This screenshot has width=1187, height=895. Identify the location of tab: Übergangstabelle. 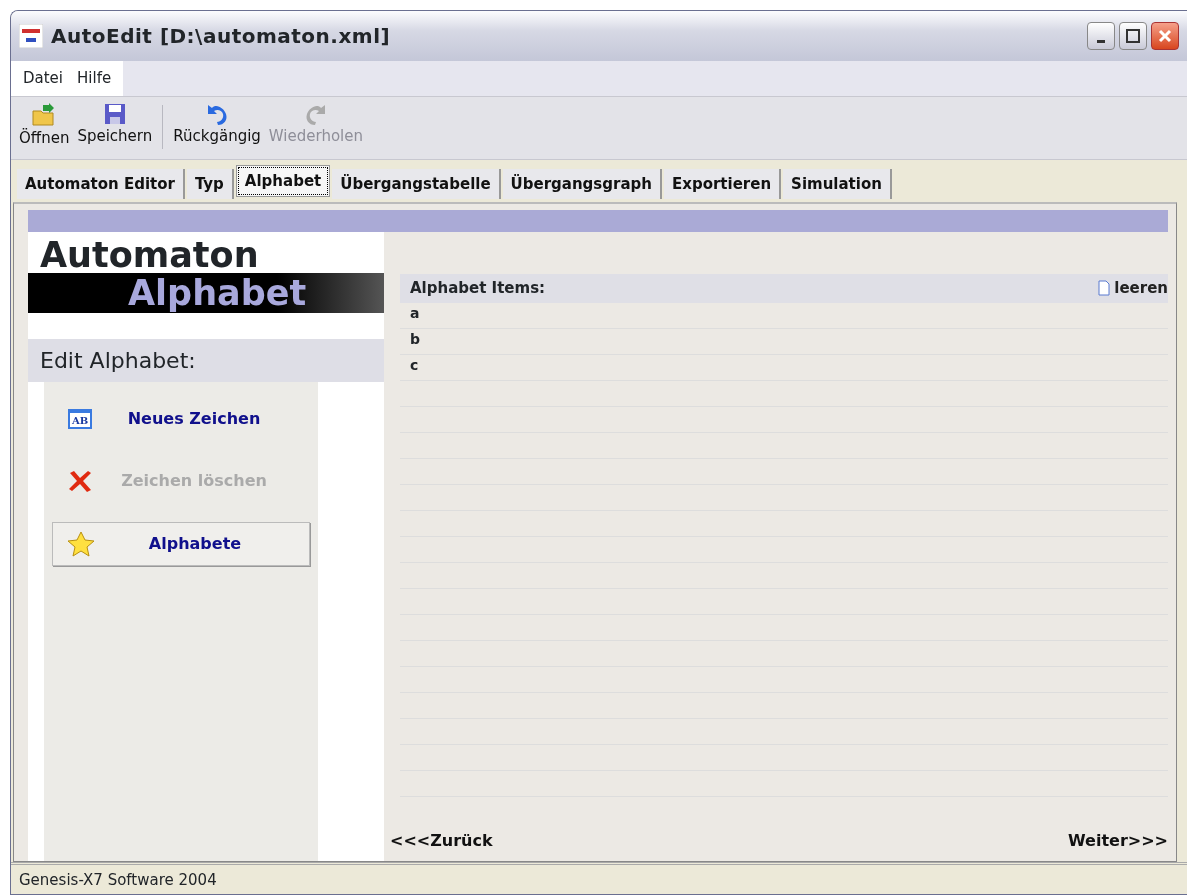
(416, 184).